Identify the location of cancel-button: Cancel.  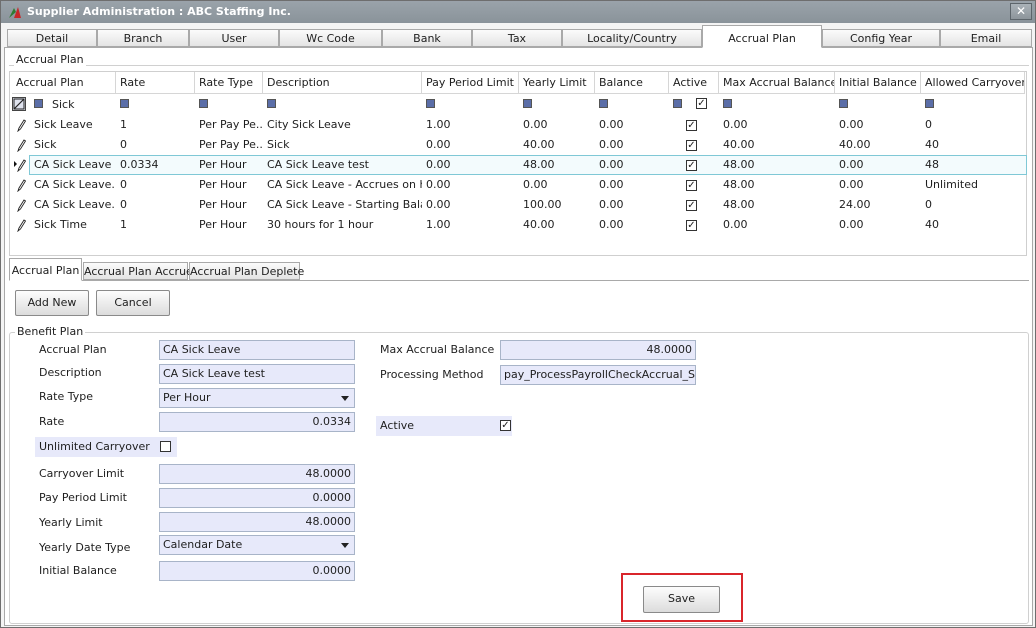
(133, 303).